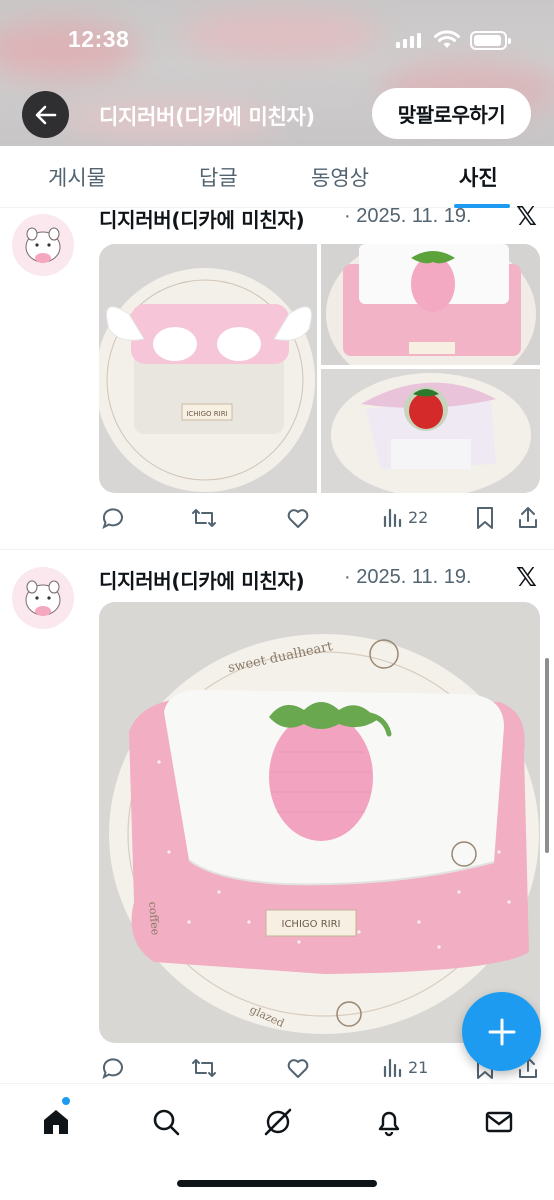 The width and height of the screenshot is (554, 1200). I want to click on tab-posts: 게시물, so click(77, 177).